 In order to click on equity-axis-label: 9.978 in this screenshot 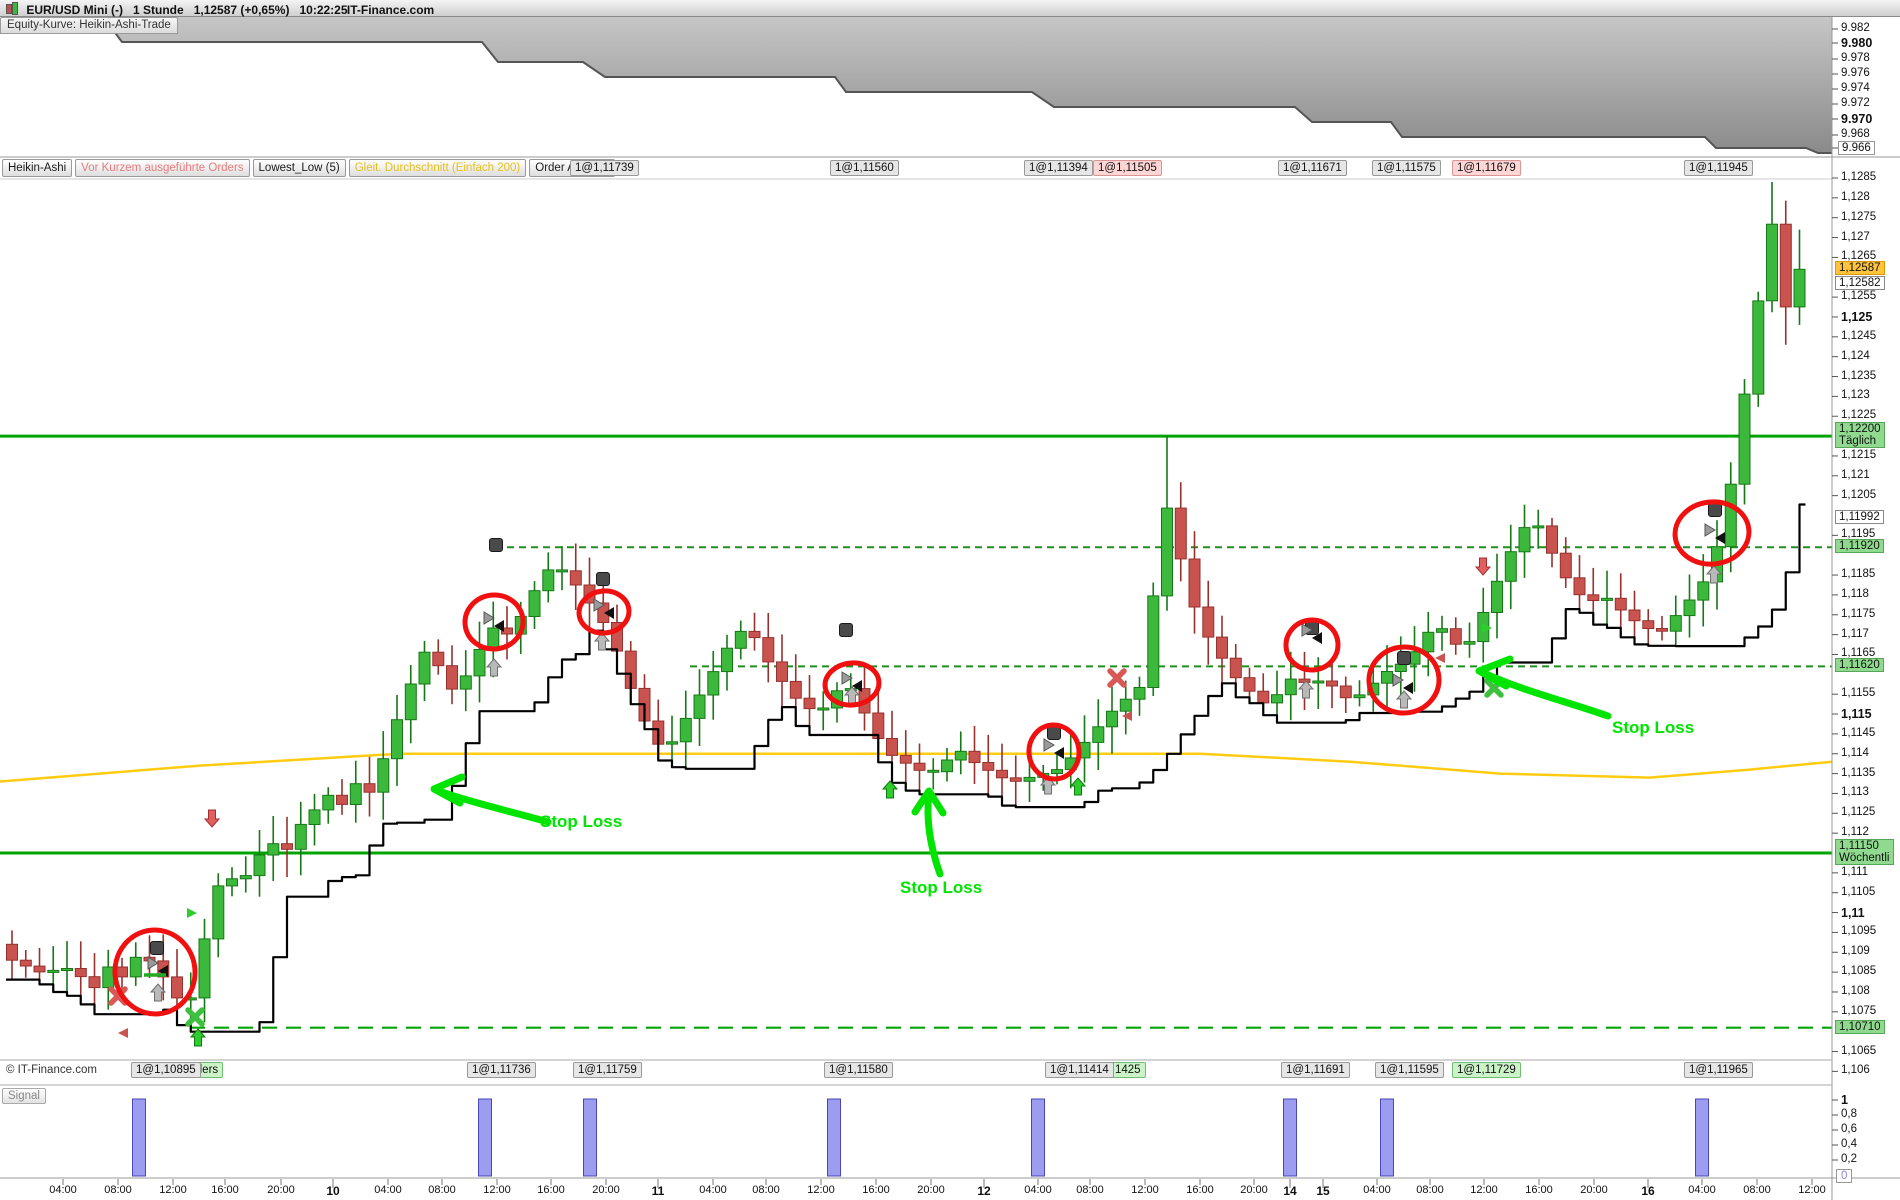, I will do `click(1855, 58)`.